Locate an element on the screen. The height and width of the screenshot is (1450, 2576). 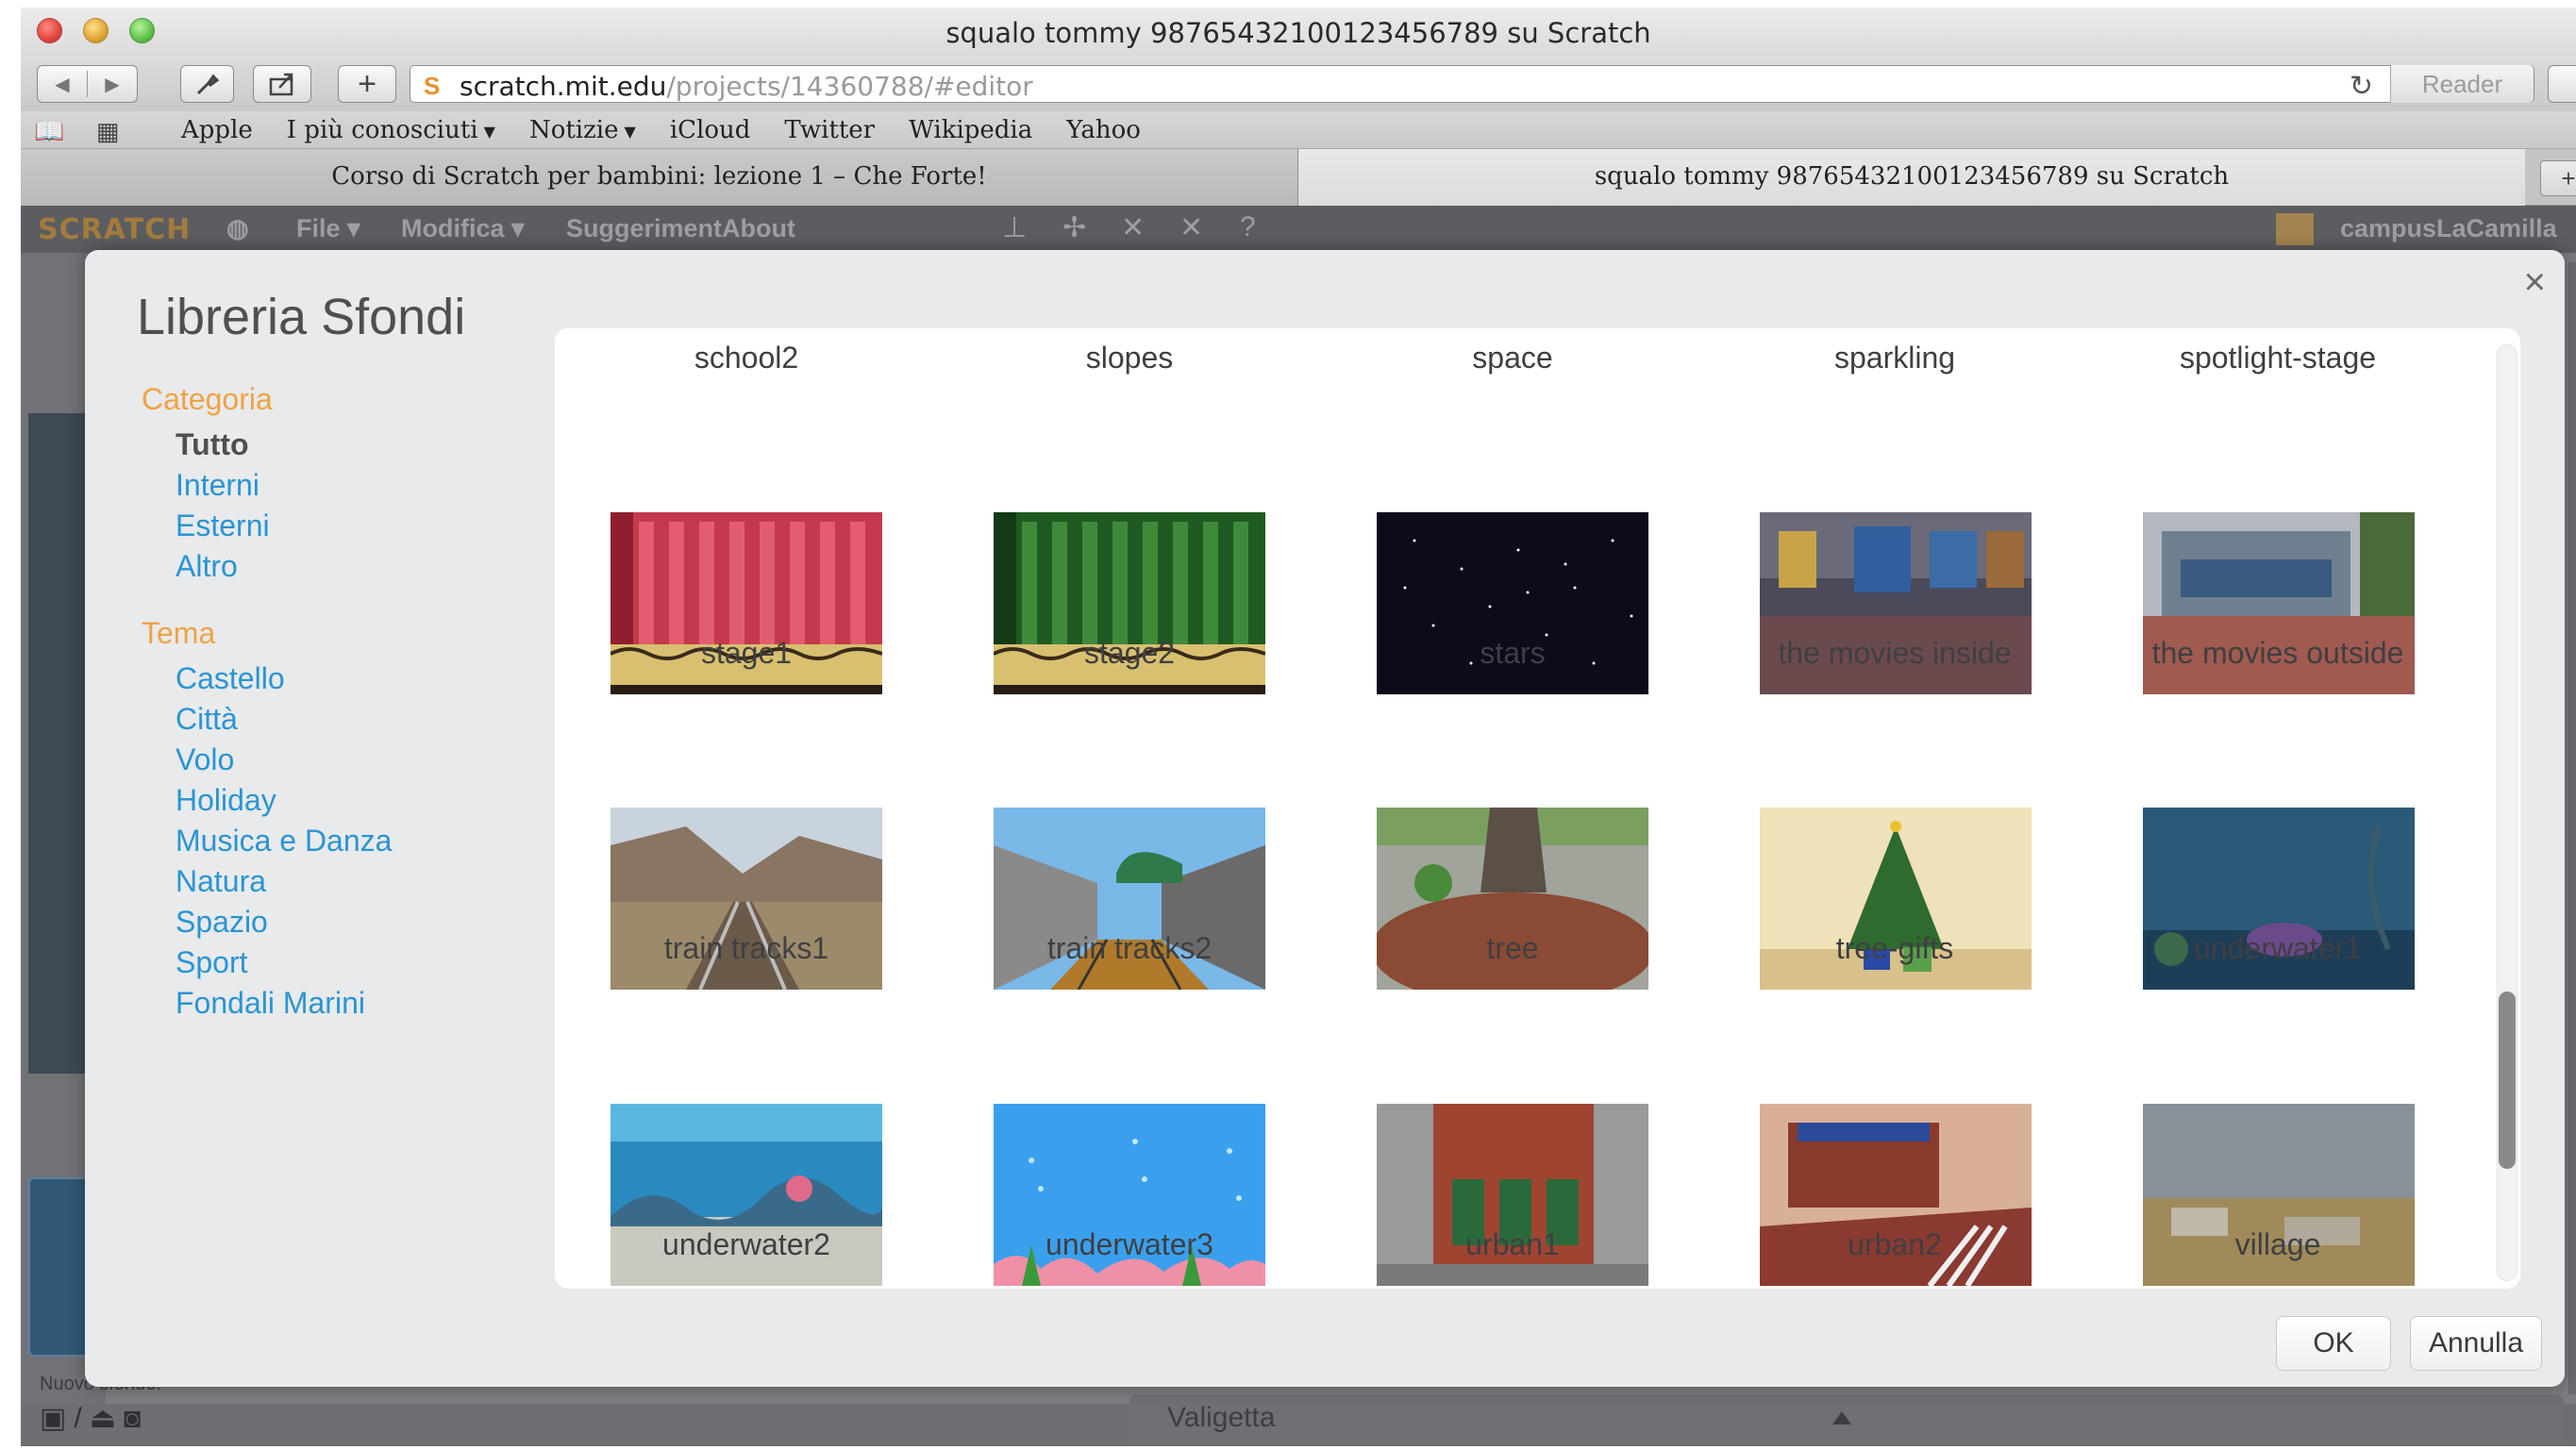
menu-tips-about: SuggerimentAbout is located at coordinates (680, 228).